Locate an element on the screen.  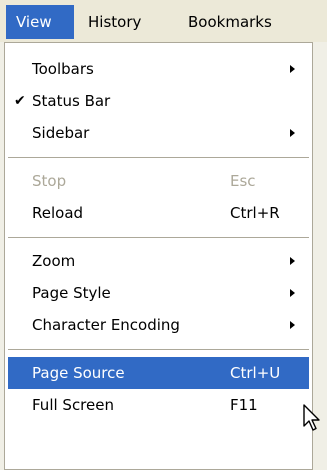
menu-bookmarks: Bookmarks is located at coordinates (246, 22).